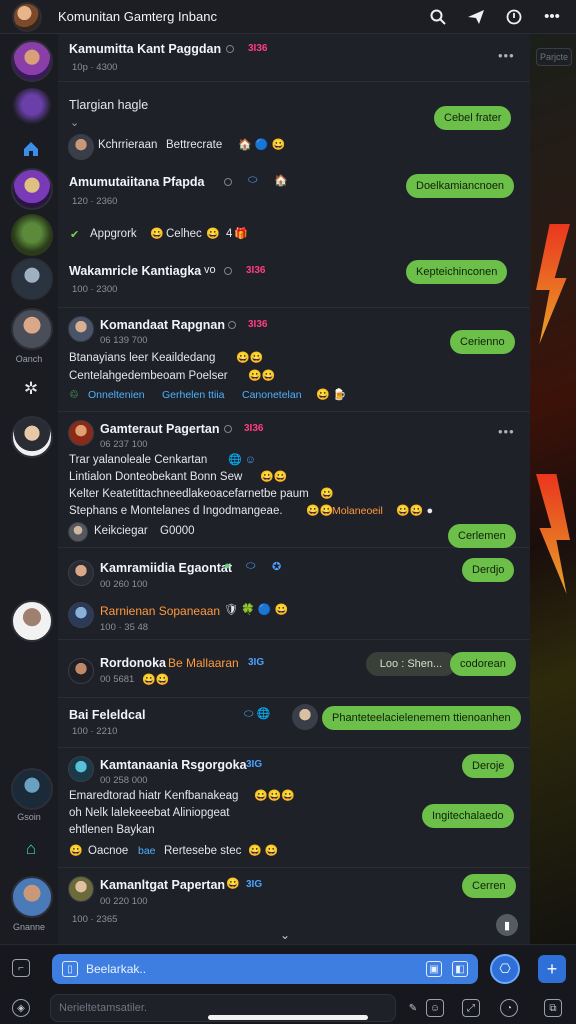  Describe the element at coordinates (27, 16) in the screenshot. I see `community-avatar` at that location.